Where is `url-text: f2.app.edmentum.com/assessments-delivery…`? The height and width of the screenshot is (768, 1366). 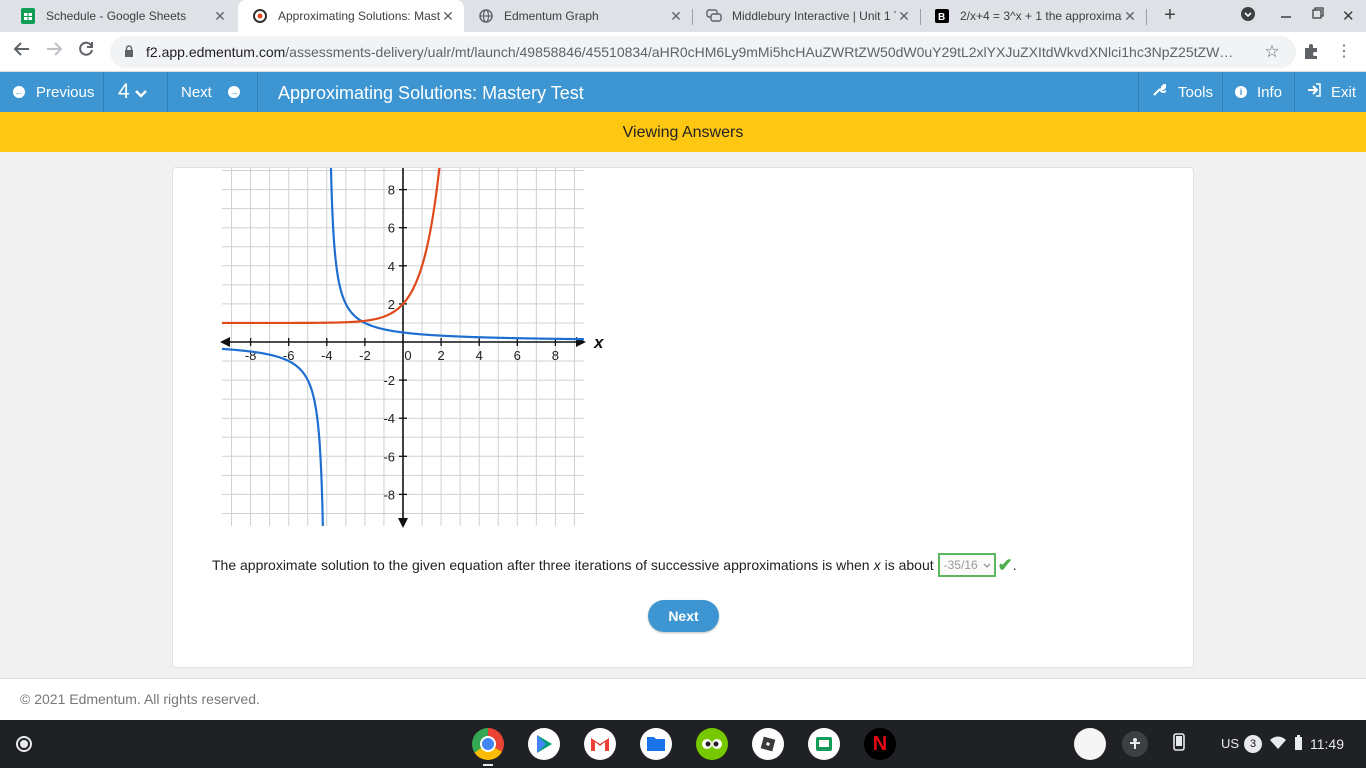
url-text: f2.app.edmentum.com/assessments-delivery… is located at coordinates (704, 52).